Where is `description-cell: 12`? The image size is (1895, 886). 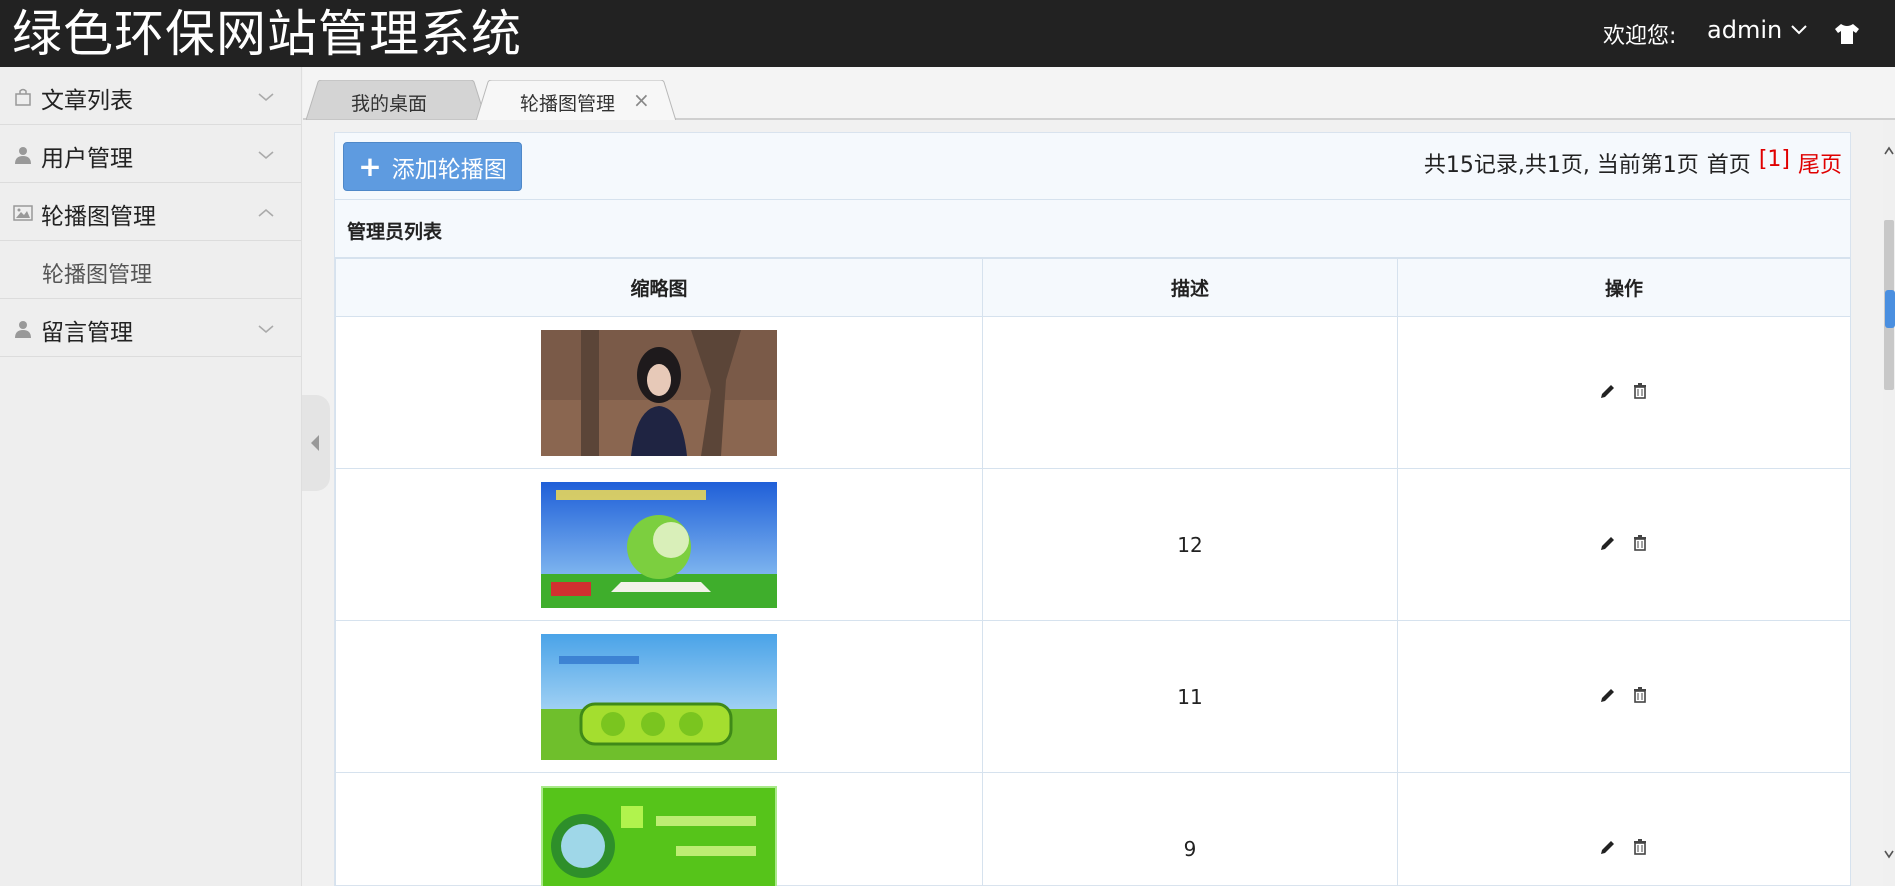
description-cell: 12 is located at coordinates (1190, 544).